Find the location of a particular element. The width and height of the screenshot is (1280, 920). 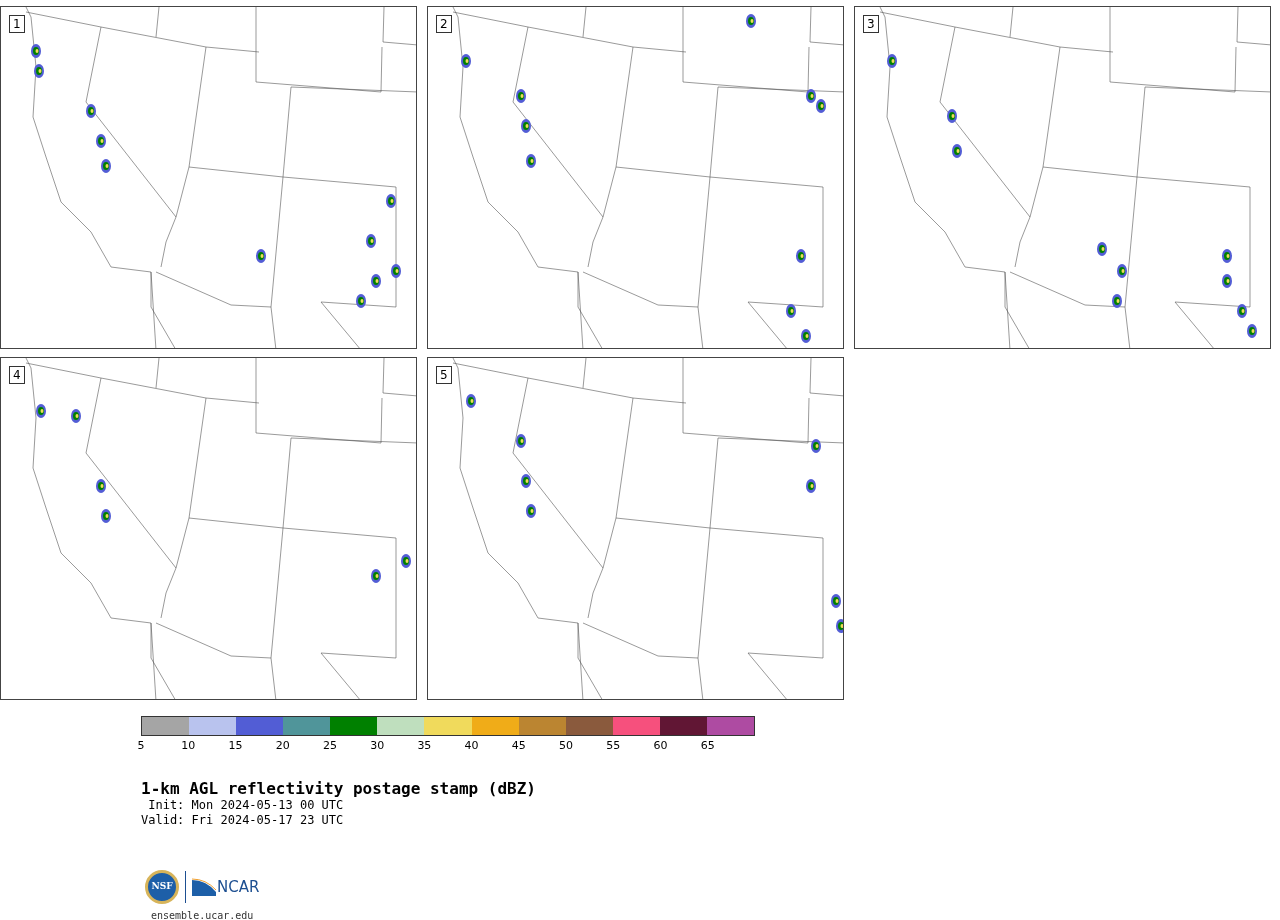

tick-label: 15 is located at coordinates (235, 746).